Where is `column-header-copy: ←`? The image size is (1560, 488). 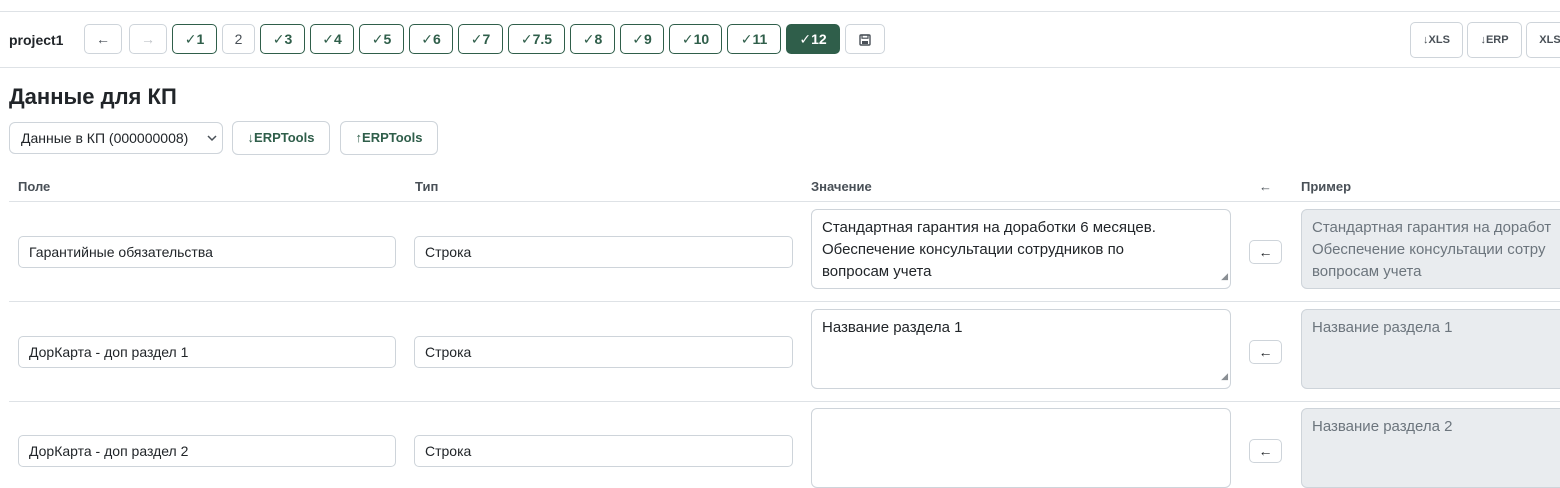
column-header-copy: ← is located at coordinates (1265, 186).